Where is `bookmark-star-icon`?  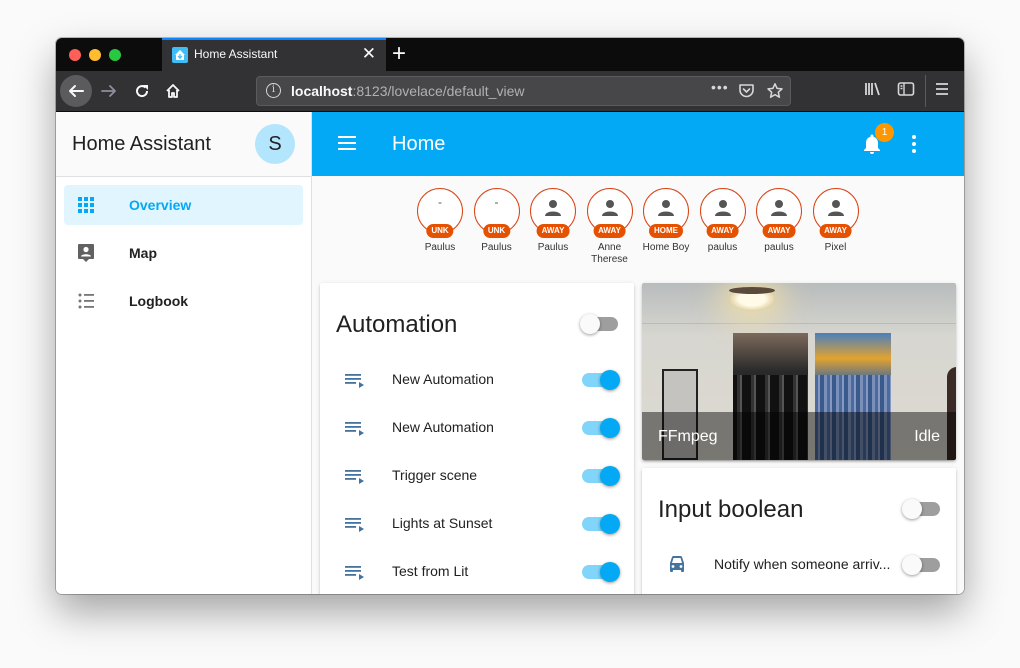
bookmark-star-icon is located at coordinates (775, 93).